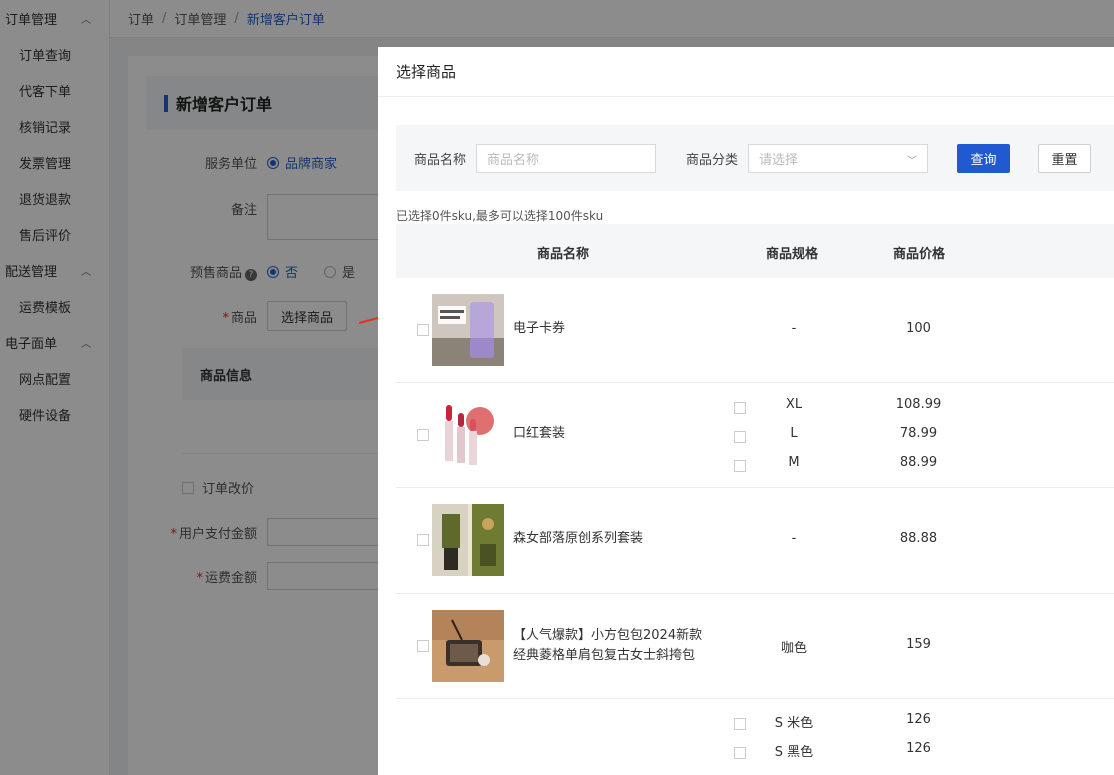 The height and width of the screenshot is (775, 1114). What do you see at coordinates (794, 752) in the screenshot?
I see `sku-spec: S 黑色` at bounding box center [794, 752].